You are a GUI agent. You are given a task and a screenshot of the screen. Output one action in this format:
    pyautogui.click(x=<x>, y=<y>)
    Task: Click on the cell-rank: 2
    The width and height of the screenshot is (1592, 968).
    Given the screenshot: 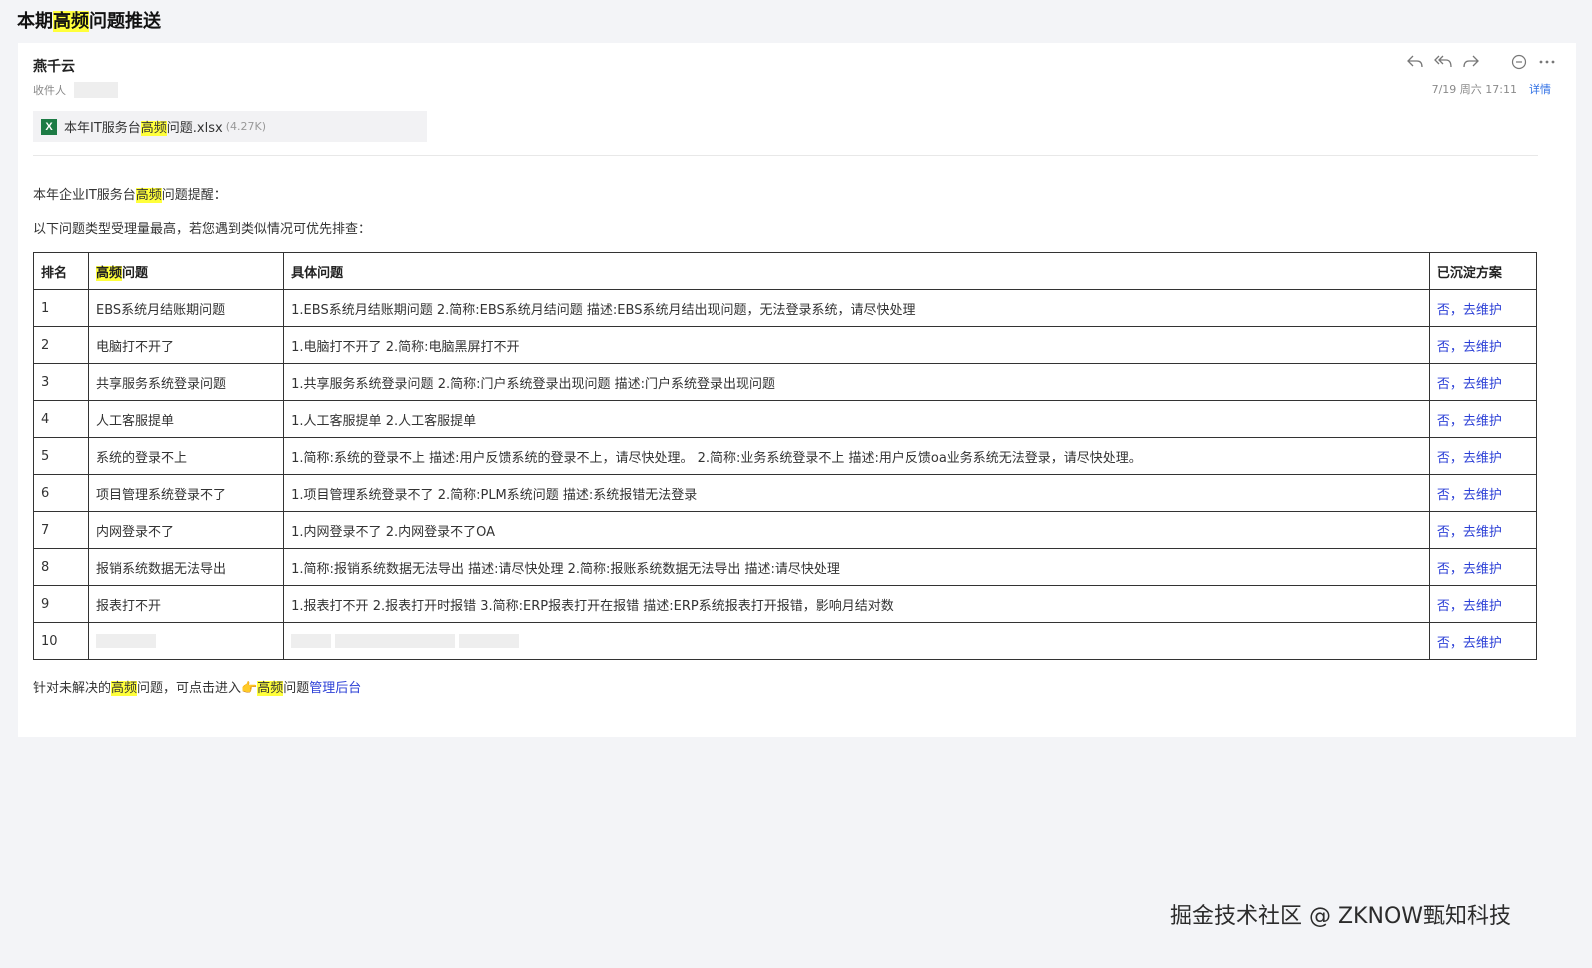 What is the action you would take?
    pyautogui.click(x=61, y=345)
    